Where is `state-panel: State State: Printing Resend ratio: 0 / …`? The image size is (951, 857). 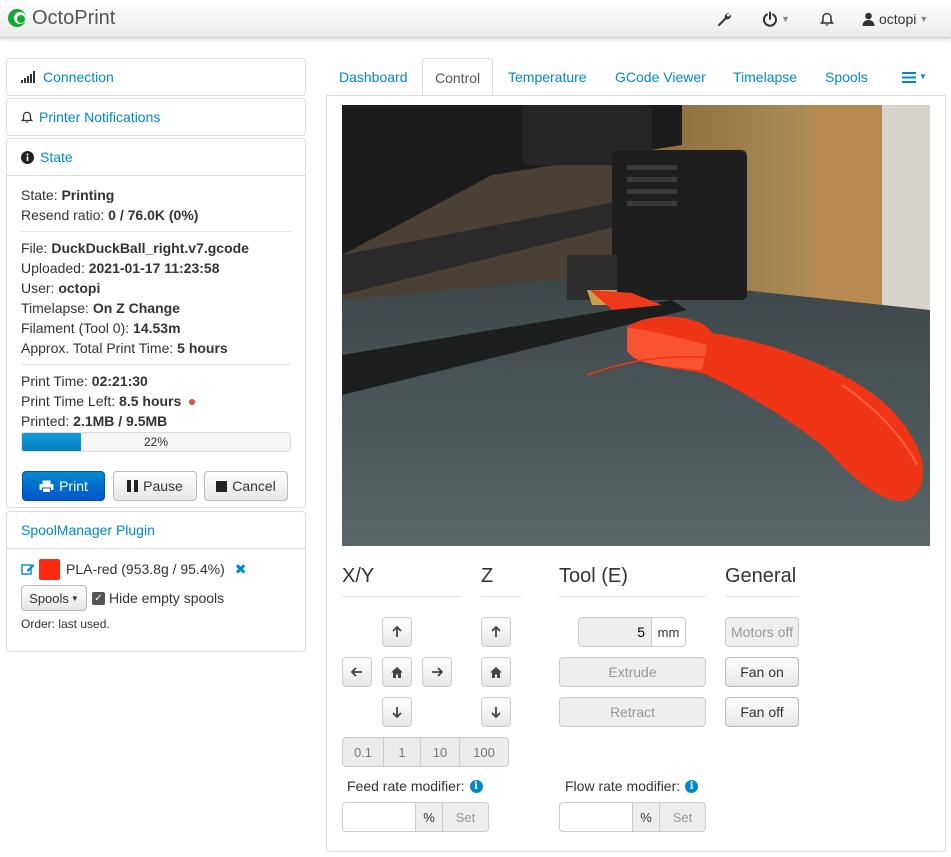
state-panel: State State: Printing Resend ratio: 0 / … is located at coordinates (156, 323).